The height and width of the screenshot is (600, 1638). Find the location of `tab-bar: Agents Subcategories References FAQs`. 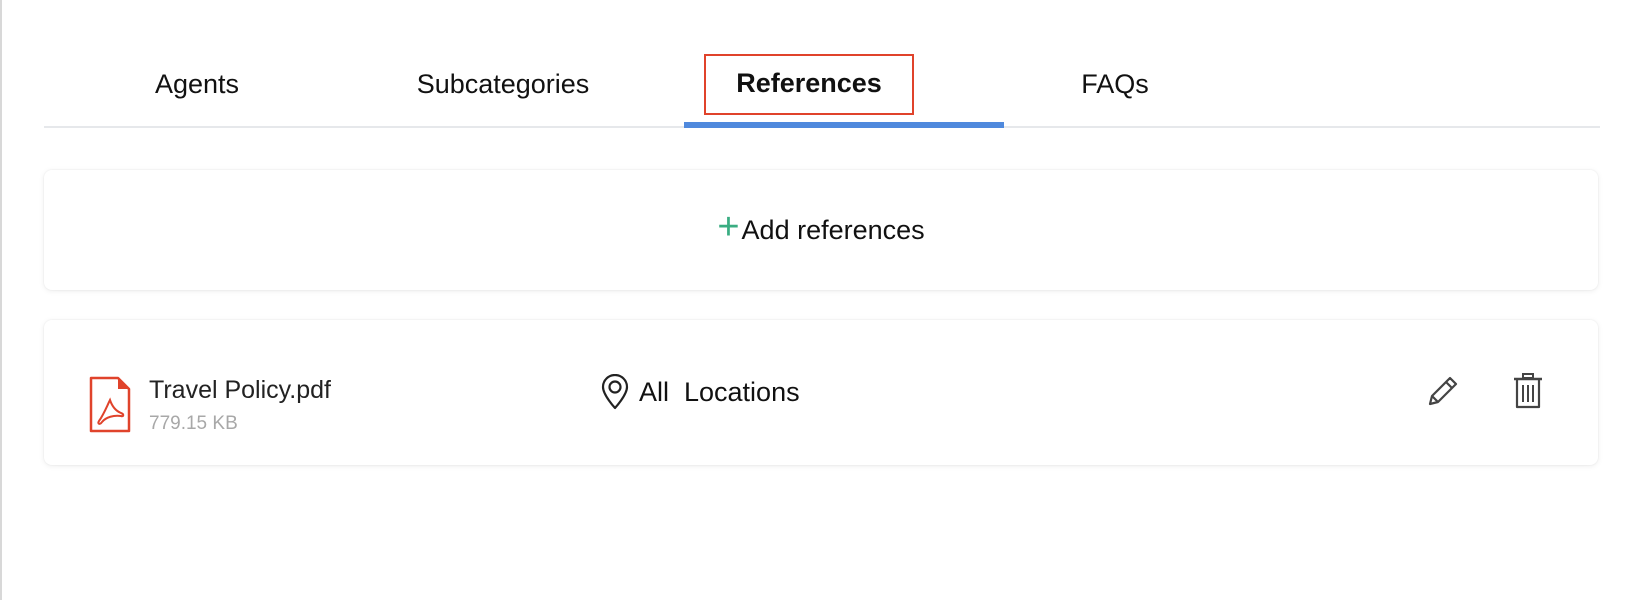

tab-bar: Agents Subcategories References FAQs is located at coordinates (822, 84).